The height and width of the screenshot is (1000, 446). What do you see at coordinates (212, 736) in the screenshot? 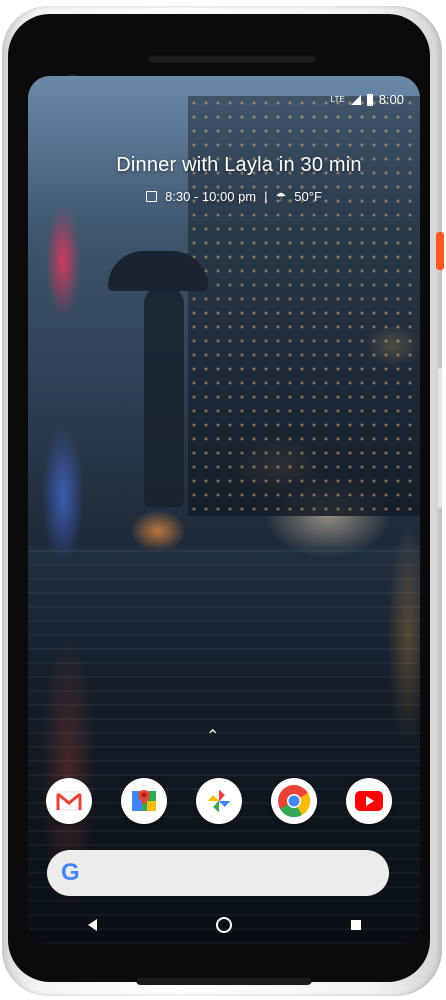
I see `app-drawer-chevron-icon: ⌃` at bounding box center [212, 736].